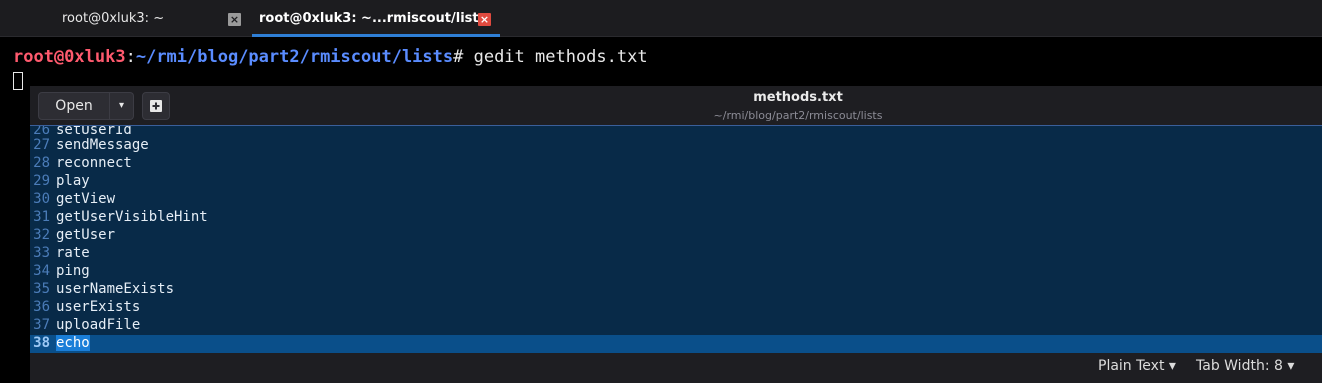 This screenshot has width=1322, height=383. What do you see at coordinates (86, 199) in the screenshot?
I see `line-text: getView` at bounding box center [86, 199].